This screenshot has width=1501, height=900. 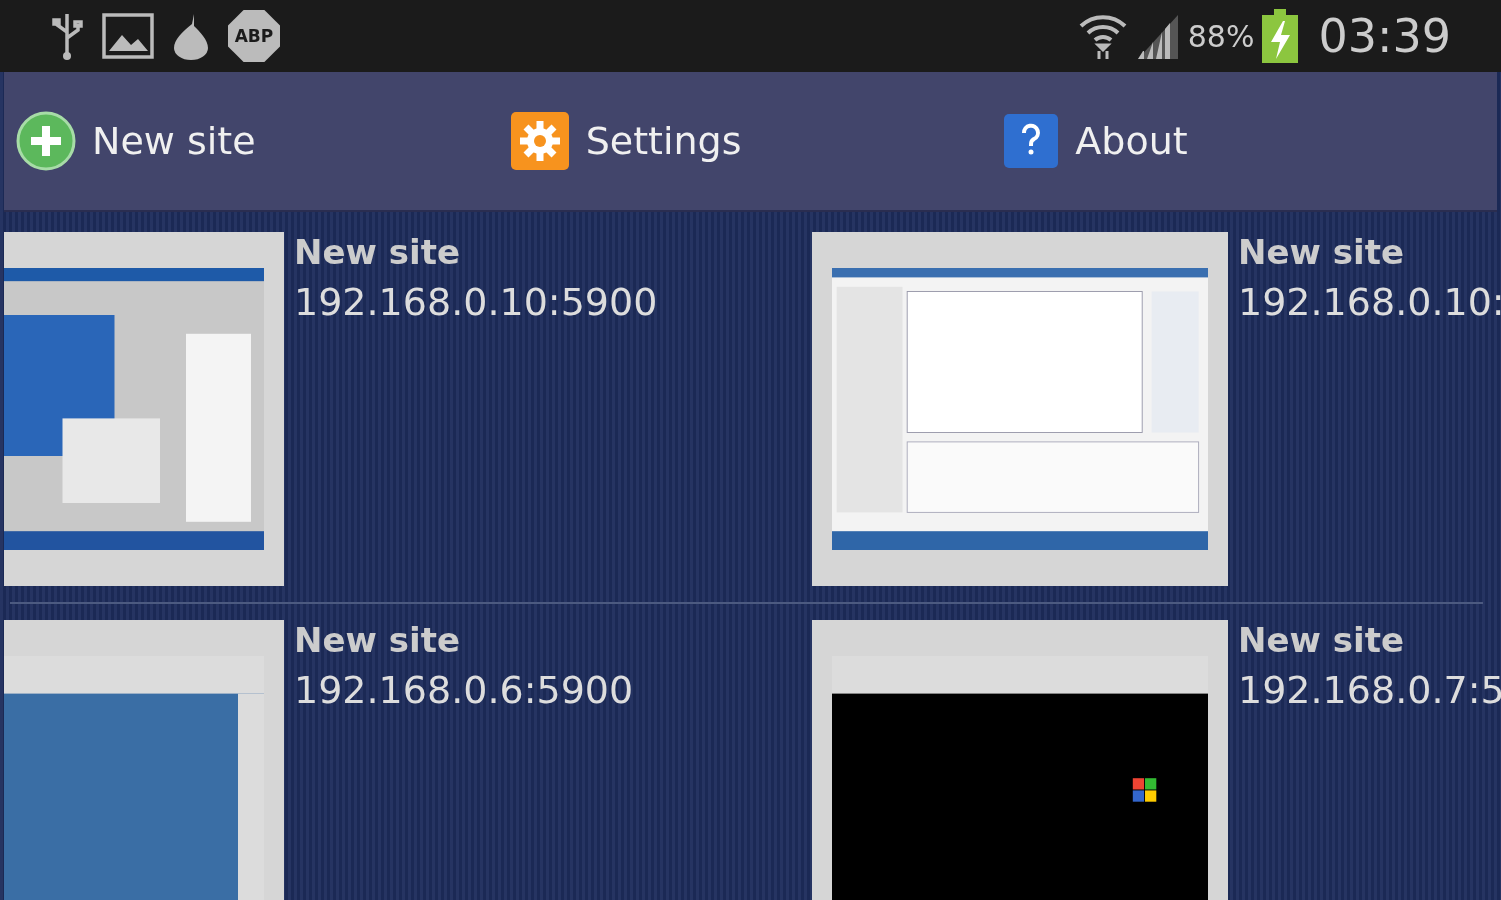 I want to click on site-address: 192.168.0.7:5, so click(x=1369, y=690).